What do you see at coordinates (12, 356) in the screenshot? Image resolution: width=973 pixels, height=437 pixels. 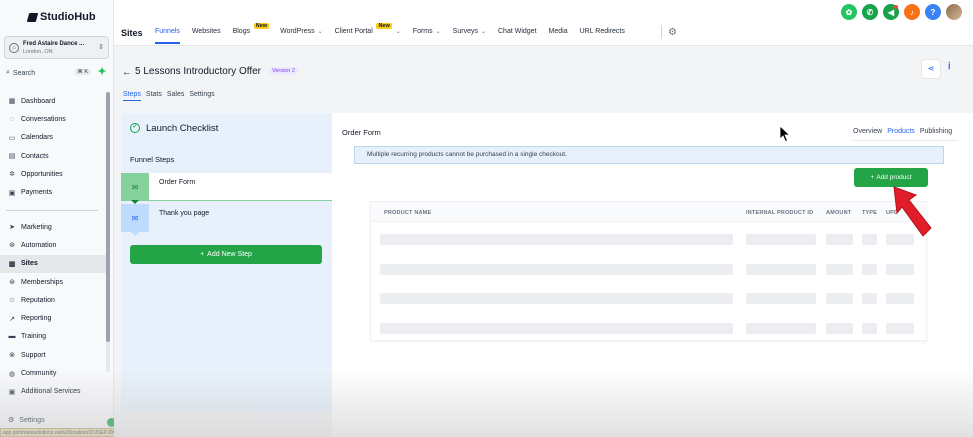 I see `support-icon: ⊗` at bounding box center [12, 356].